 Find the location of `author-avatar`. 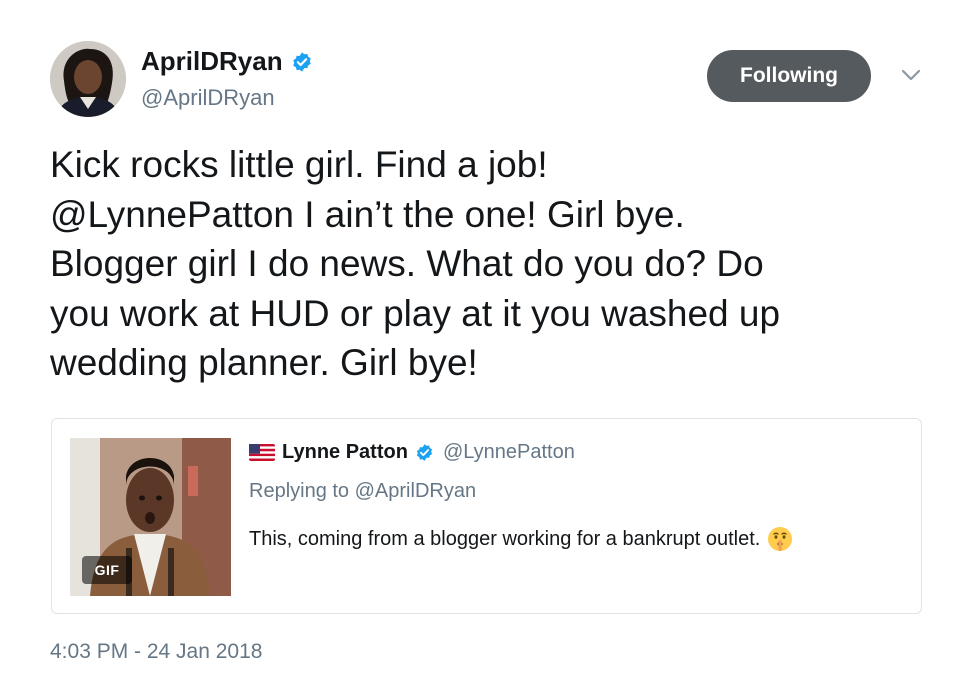

author-avatar is located at coordinates (88, 79).